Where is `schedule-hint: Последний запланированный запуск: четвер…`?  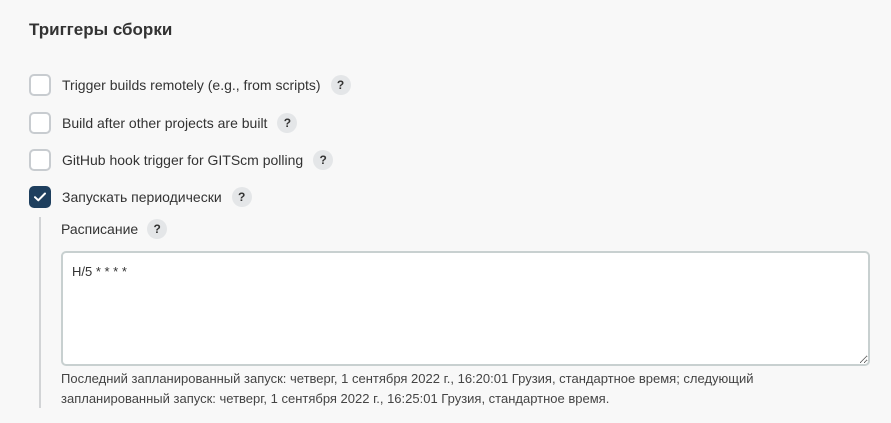 schedule-hint: Последний запланированный запуск: четвер… is located at coordinates (407, 388).